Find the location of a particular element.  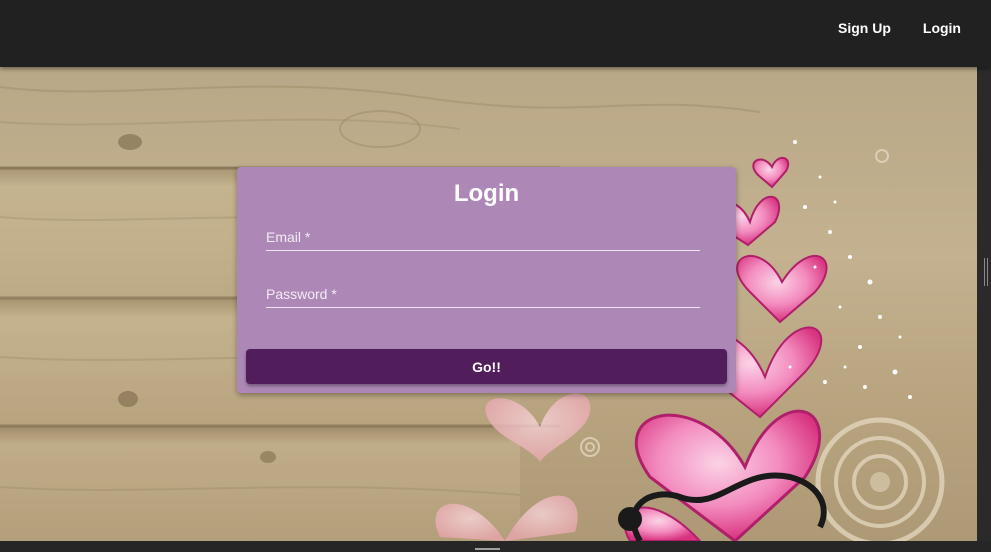

email-input is located at coordinates (483, 237).